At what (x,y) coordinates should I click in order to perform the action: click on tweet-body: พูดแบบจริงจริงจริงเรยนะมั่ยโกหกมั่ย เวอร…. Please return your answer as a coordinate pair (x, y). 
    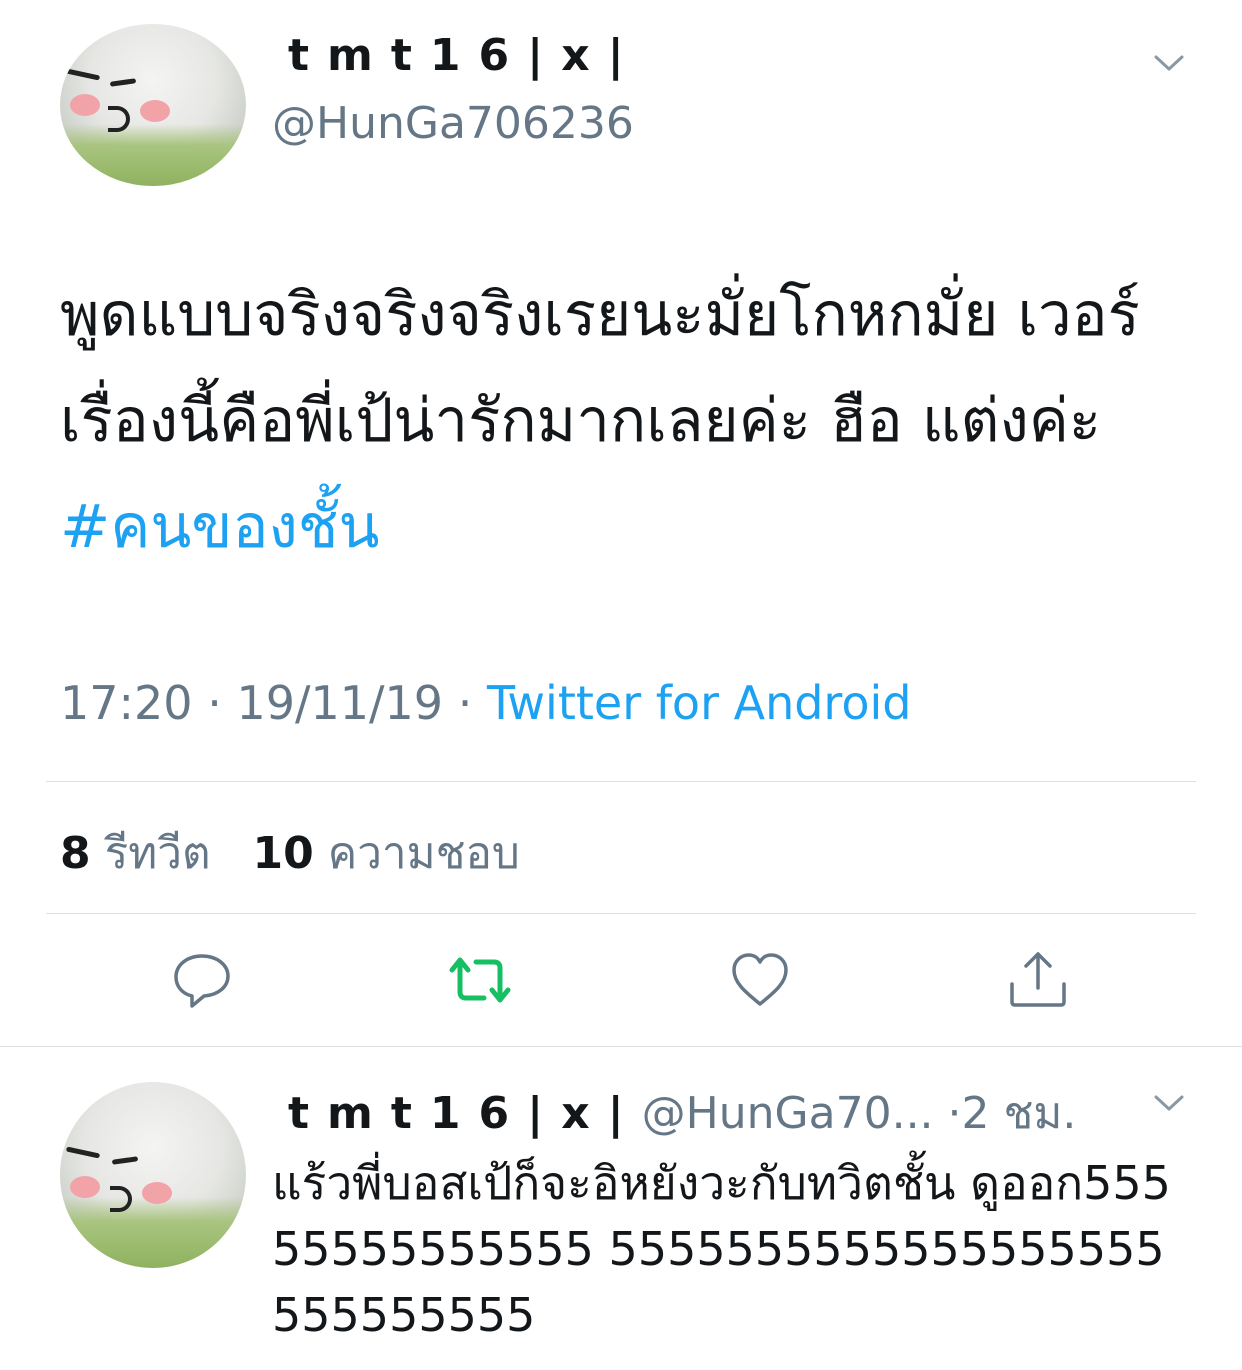
    Looking at the image, I should click on (600, 368).